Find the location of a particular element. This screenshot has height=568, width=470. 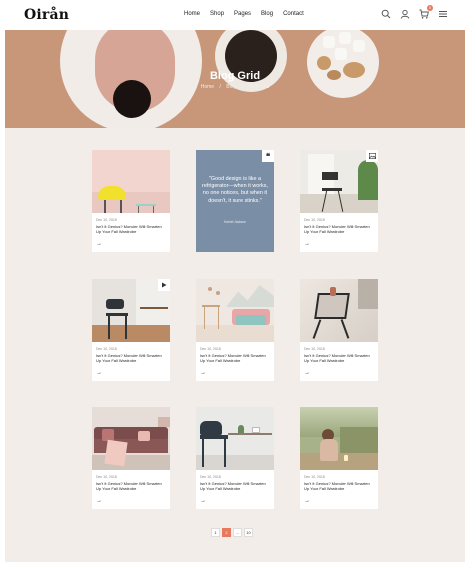

nav-home: Home is located at coordinates (192, 14).